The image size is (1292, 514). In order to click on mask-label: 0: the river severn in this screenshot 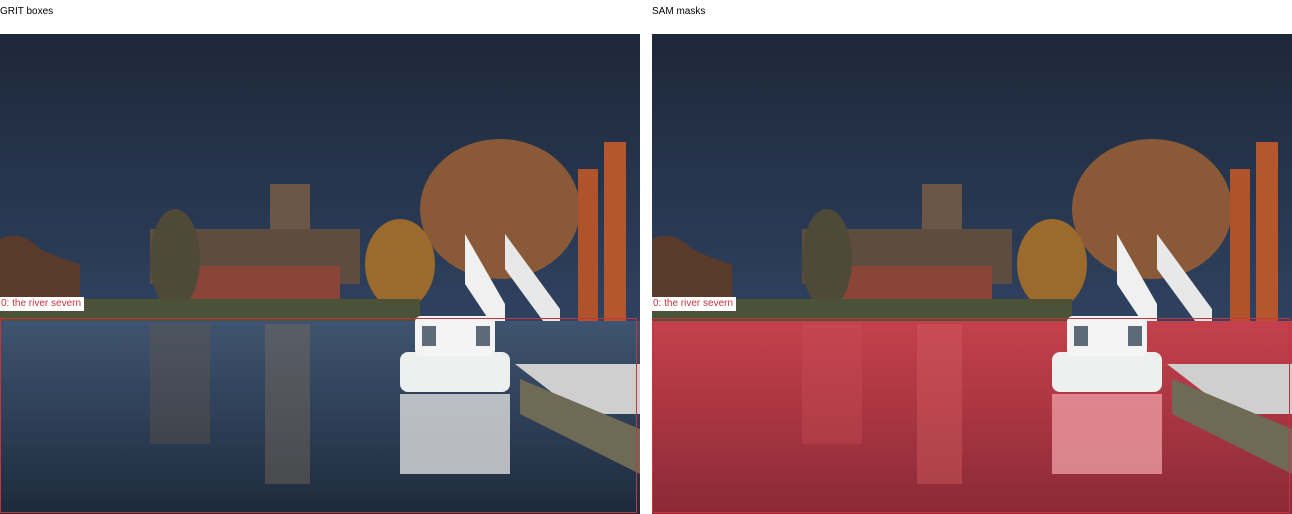, I will do `click(694, 304)`.